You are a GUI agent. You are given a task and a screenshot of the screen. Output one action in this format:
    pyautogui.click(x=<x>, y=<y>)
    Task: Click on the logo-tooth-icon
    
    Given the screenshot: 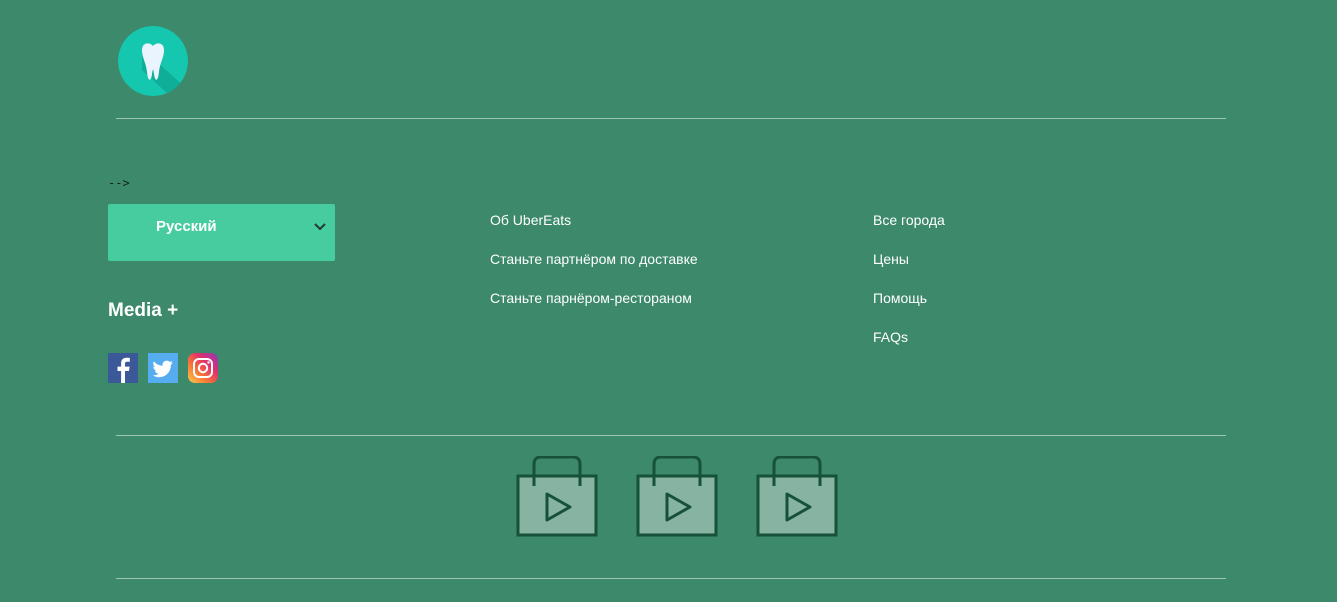 What is the action you would take?
    pyautogui.click(x=153, y=61)
    